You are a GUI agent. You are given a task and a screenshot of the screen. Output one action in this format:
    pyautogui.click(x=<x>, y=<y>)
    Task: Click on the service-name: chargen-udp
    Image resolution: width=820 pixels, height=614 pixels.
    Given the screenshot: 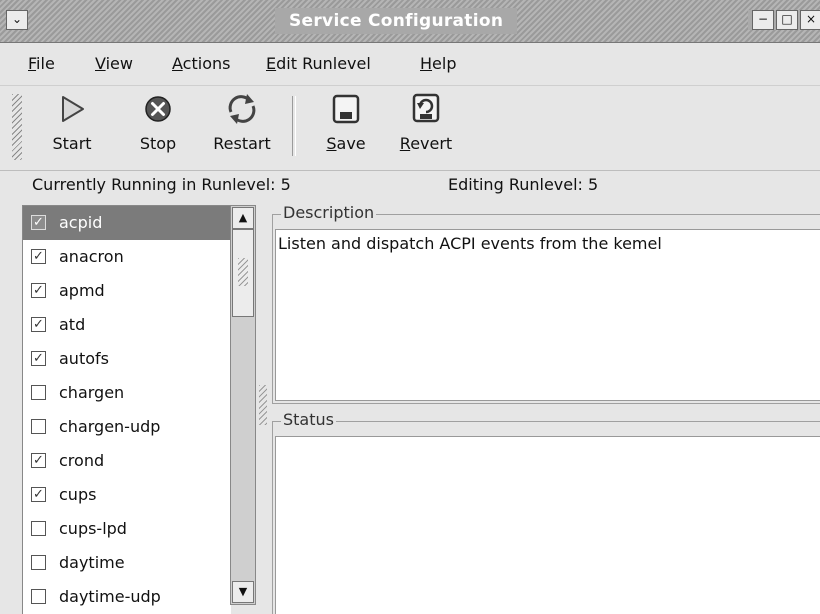 What is the action you would take?
    pyautogui.click(x=110, y=426)
    